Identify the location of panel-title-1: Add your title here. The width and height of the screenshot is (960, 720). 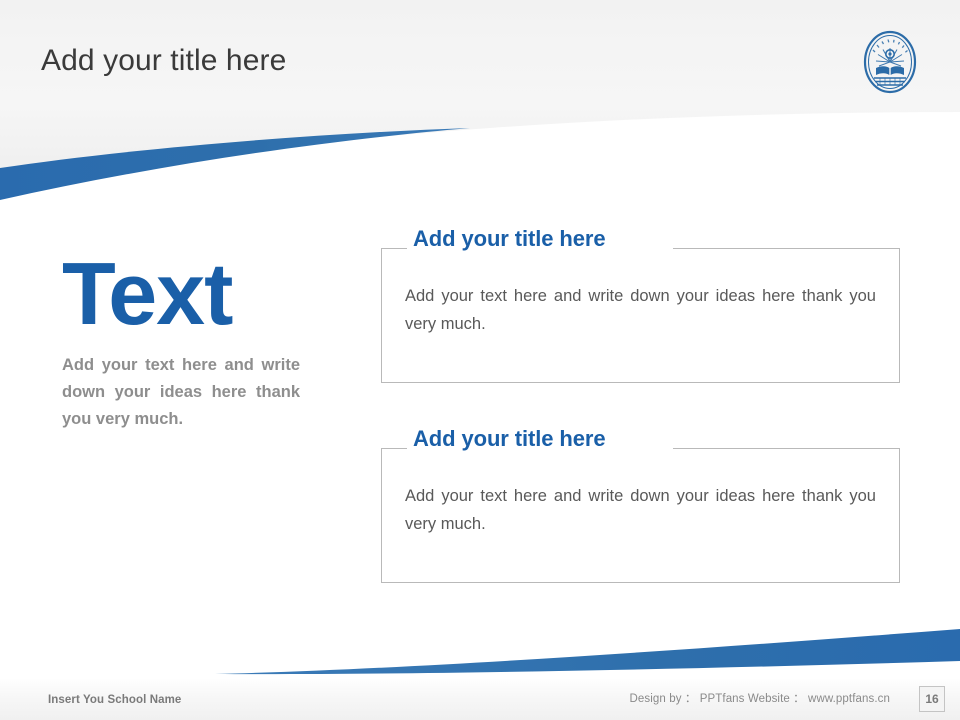
(509, 238).